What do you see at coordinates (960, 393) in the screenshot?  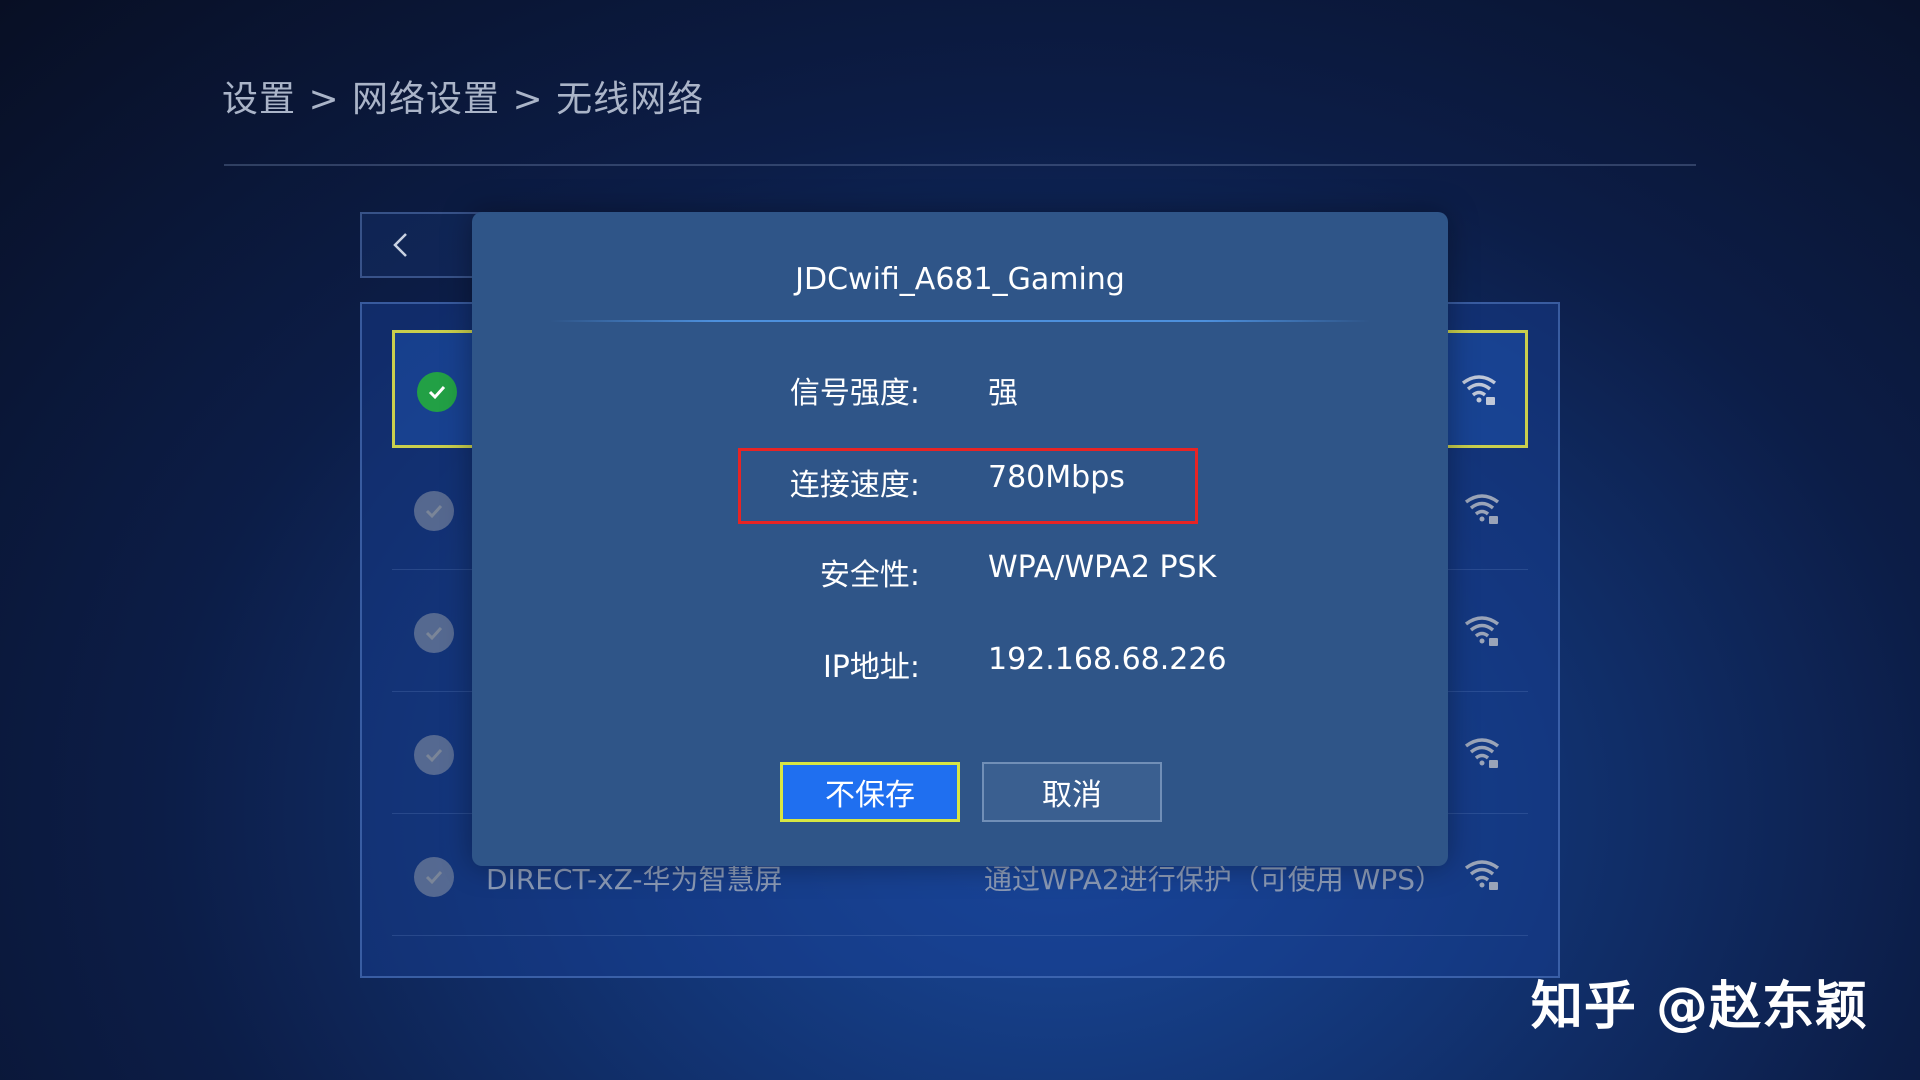 I see `signal-strength-row: 信号强度: 强` at bounding box center [960, 393].